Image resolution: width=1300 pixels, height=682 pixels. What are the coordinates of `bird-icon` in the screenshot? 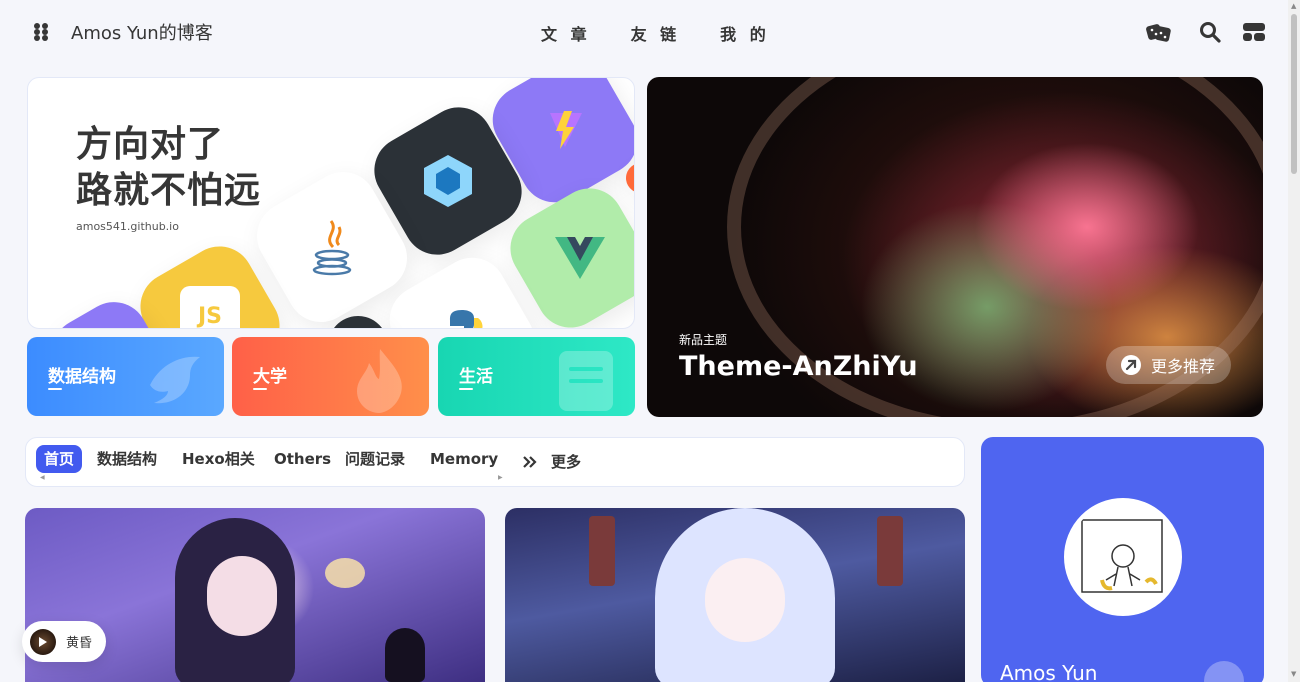 It's located at (175, 380).